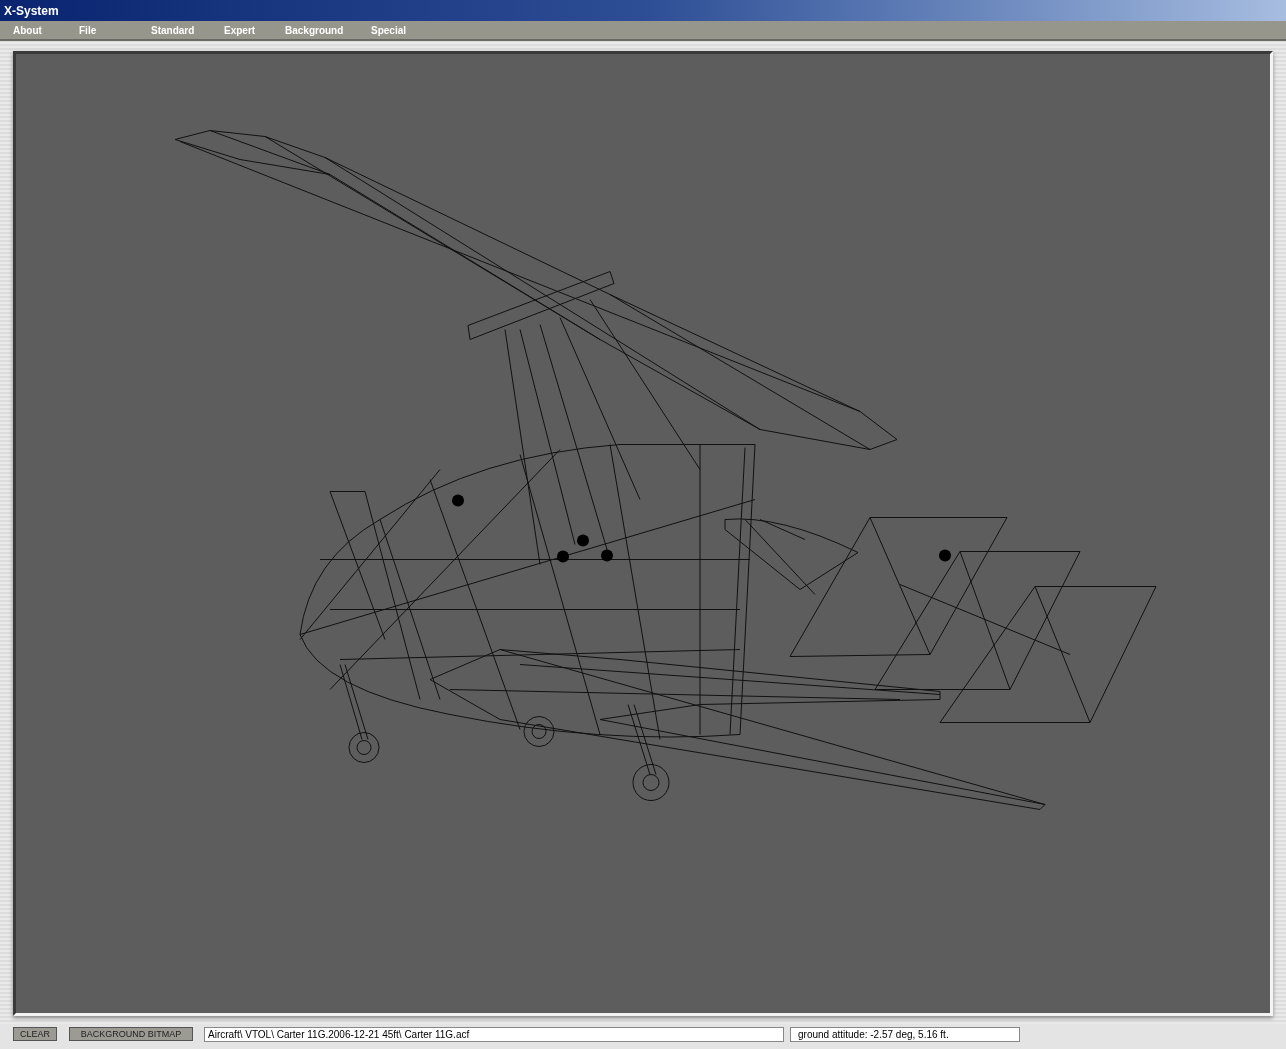 The width and height of the screenshot is (1286, 1049). I want to click on menu-item: File, so click(115, 30).